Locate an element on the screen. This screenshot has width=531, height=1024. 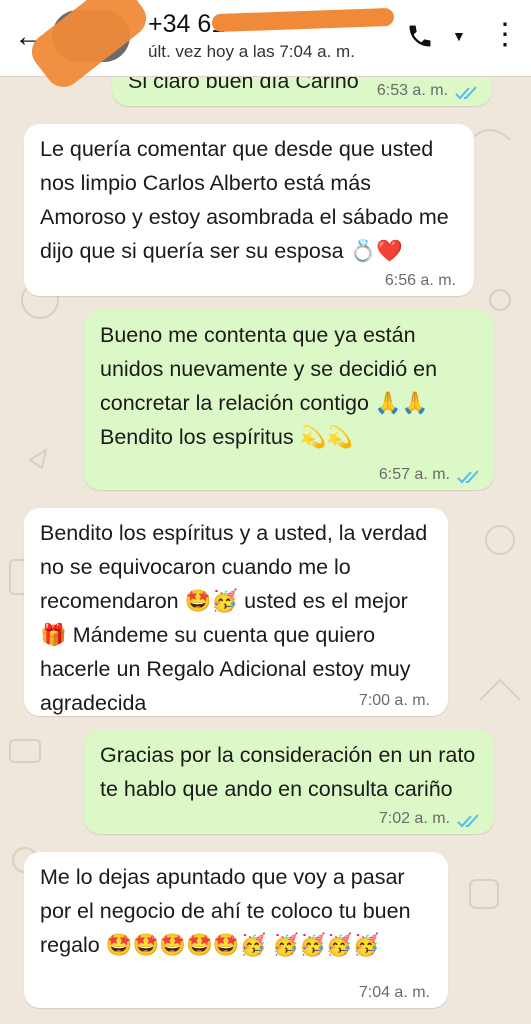
message-time: 7:02 a. m. is located at coordinates (414, 818).